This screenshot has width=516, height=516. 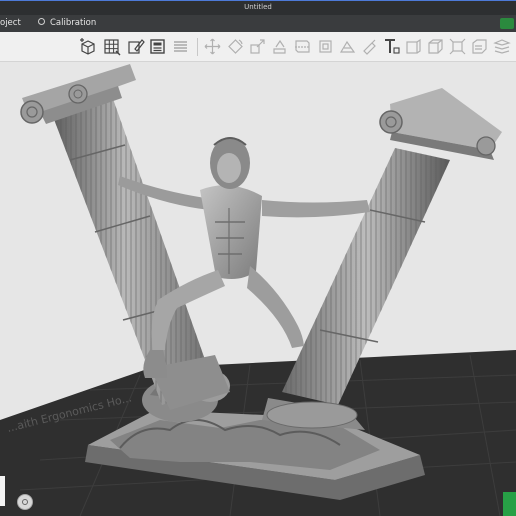 I want to click on list-icon, so click(x=180, y=46).